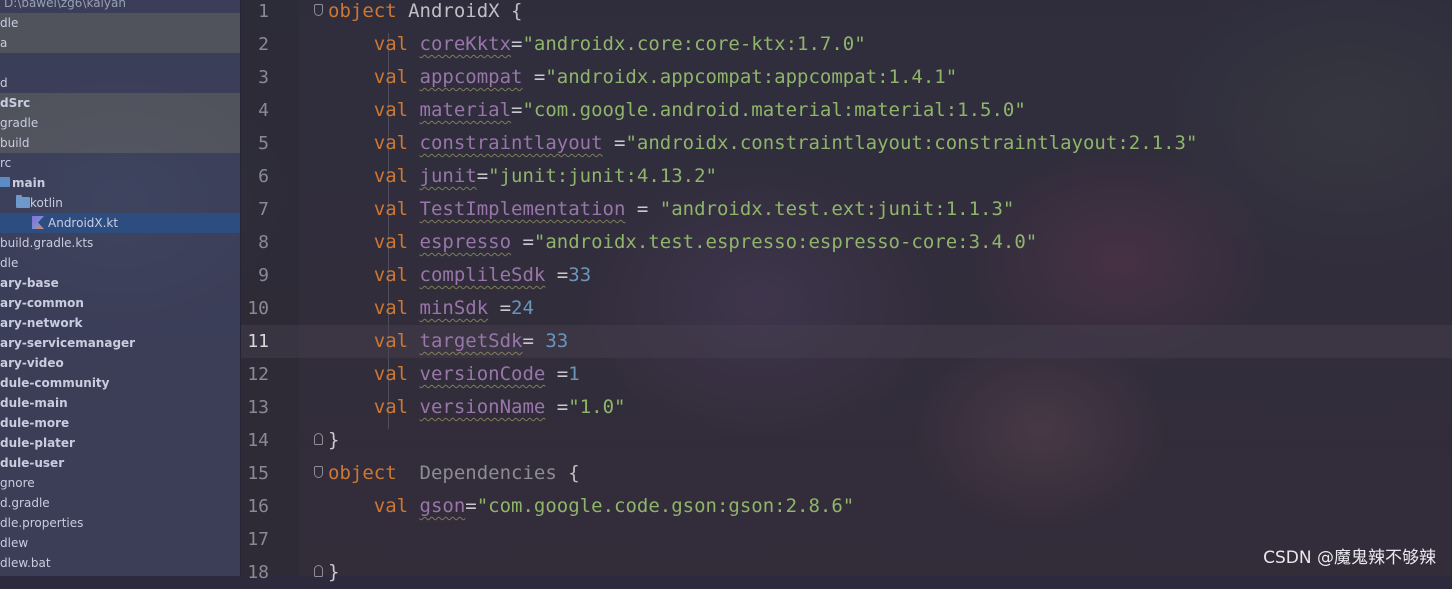 This screenshot has height=589, width=1452. What do you see at coordinates (522, 176) in the screenshot?
I see `code-text: val junit="junit:junit:4.13.2"` at bounding box center [522, 176].